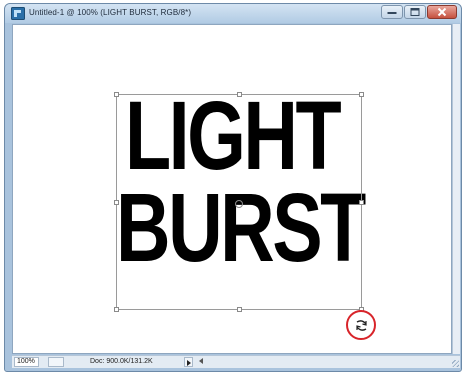  Describe the element at coordinates (188, 362) in the screenshot. I see `status-menu-arrow-icon` at that location.